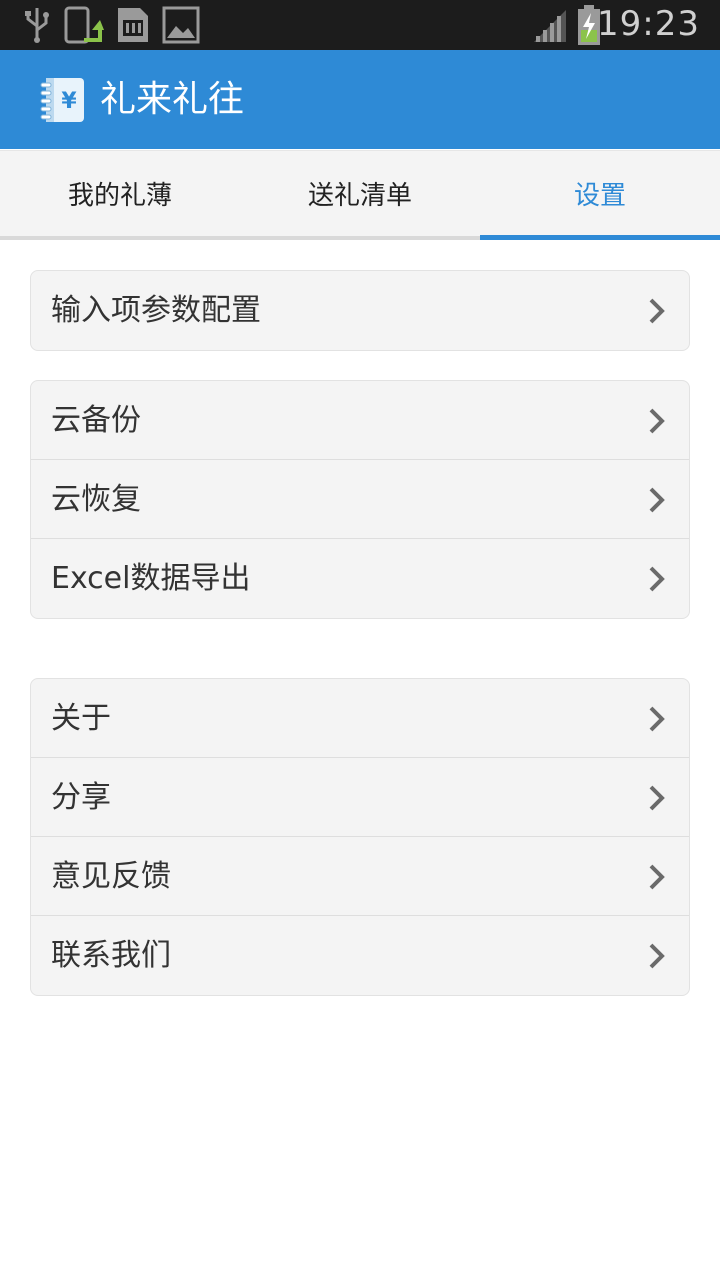 Image resolution: width=720 pixels, height=1280 pixels. I want to click on status-bar: 19:23, so click(360, 25).